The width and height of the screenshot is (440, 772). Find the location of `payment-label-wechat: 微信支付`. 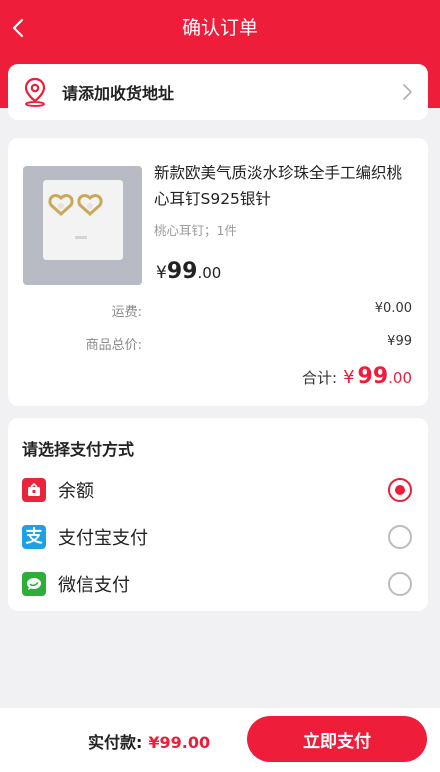

payment-label-wechat: 微信支付 is located at coordinates (94, 585).